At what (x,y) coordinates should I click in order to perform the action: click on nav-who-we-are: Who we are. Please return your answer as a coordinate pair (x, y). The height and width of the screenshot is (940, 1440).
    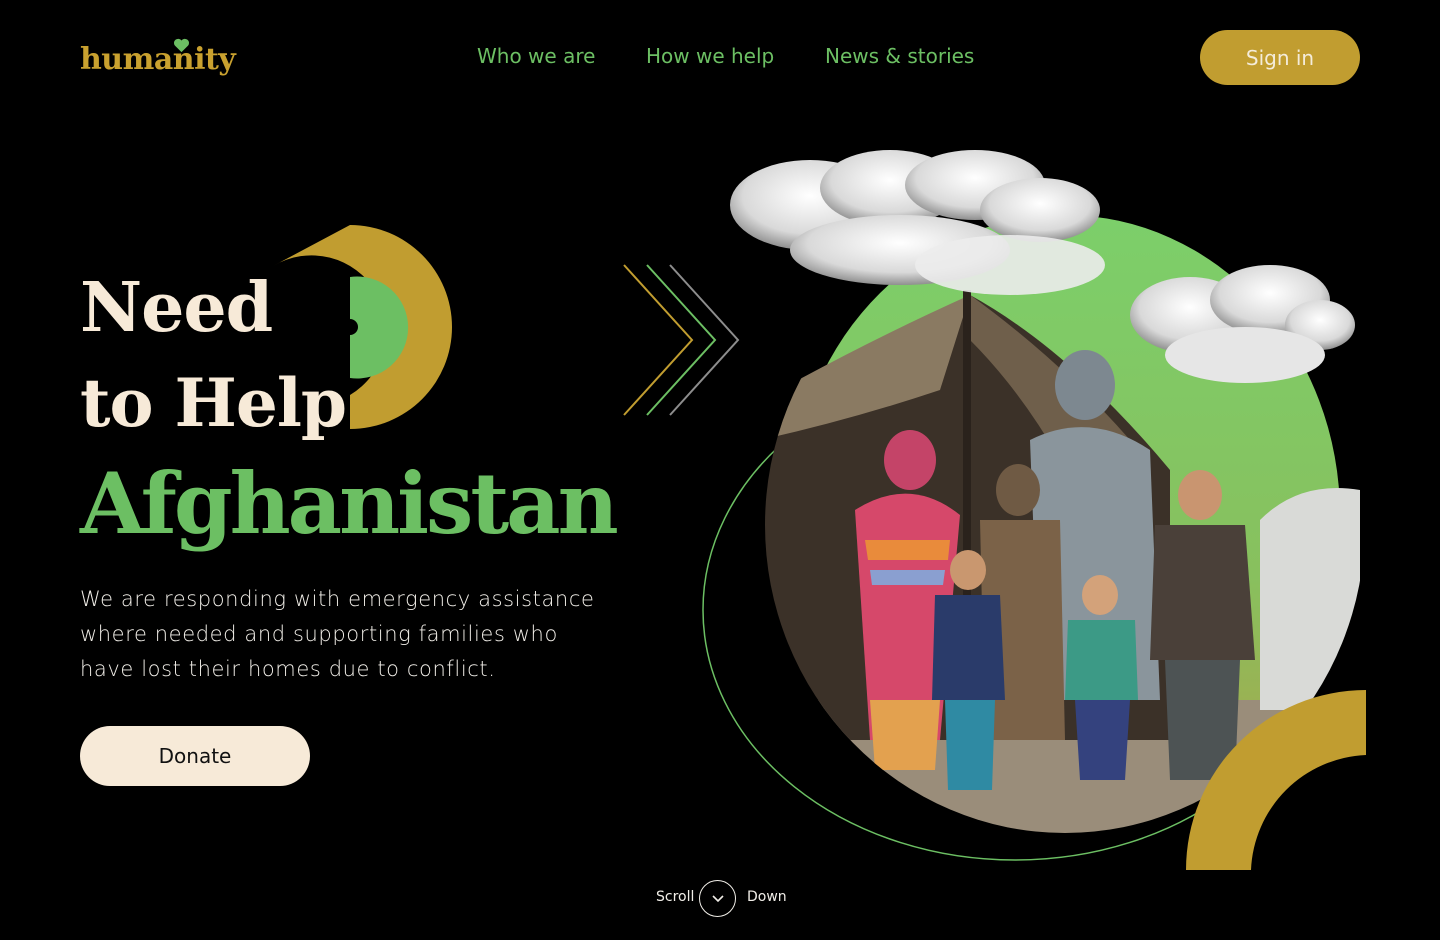
    Looking at the image, I should click on (536, 56).